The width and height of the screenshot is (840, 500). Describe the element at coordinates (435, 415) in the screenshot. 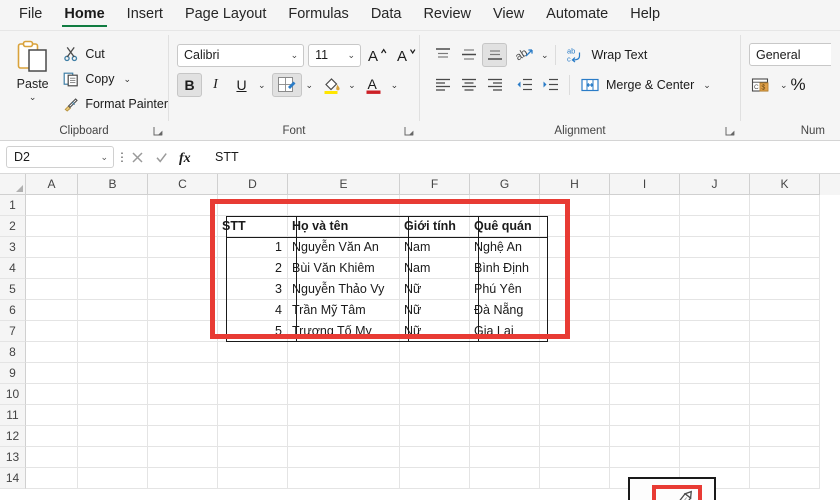

I see `cell-F11` at that location.